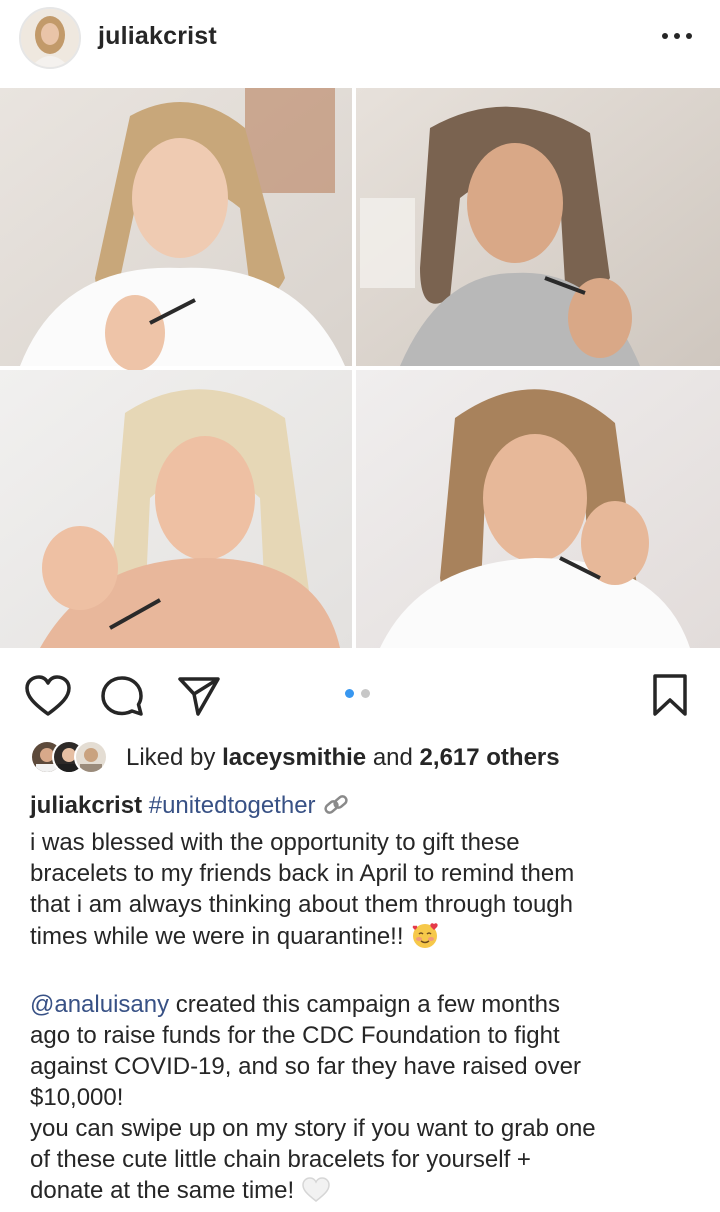 The width and height of the screenshot is (720, 1212). Describe the element at coordinates (425, 939) in the screenshot. I see `smiling-face-with-hearts-icon` at that location.